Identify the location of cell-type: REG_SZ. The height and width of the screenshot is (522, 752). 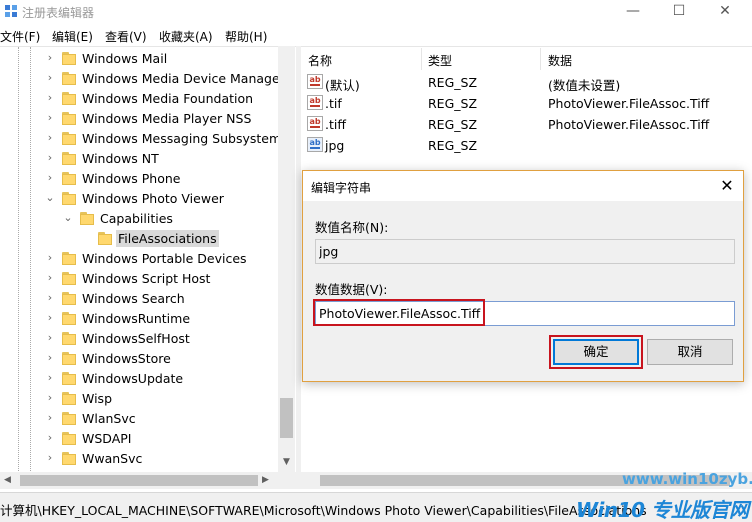
(453, 82).